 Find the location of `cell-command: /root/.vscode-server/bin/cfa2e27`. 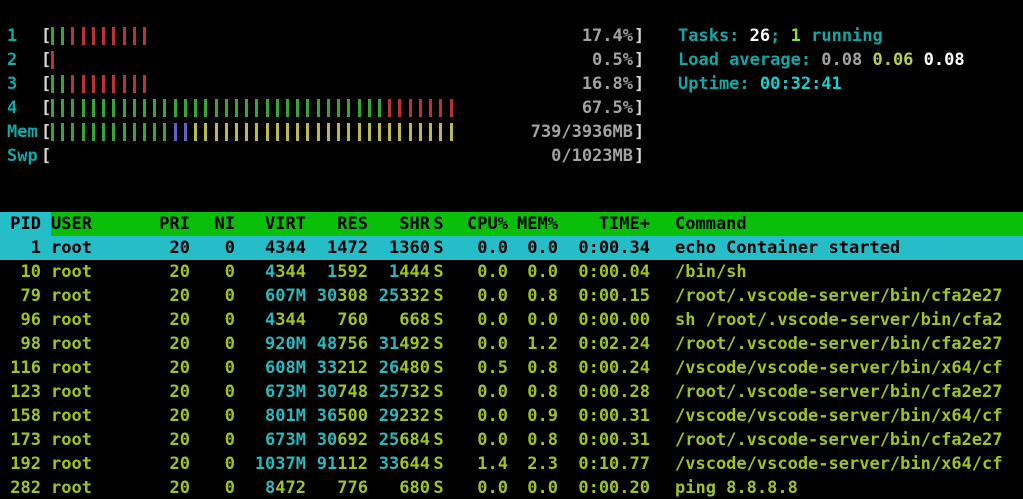

cell-command: /root/.vscode-server/bin/cfa2e27 is located at coordinates (839, 392).